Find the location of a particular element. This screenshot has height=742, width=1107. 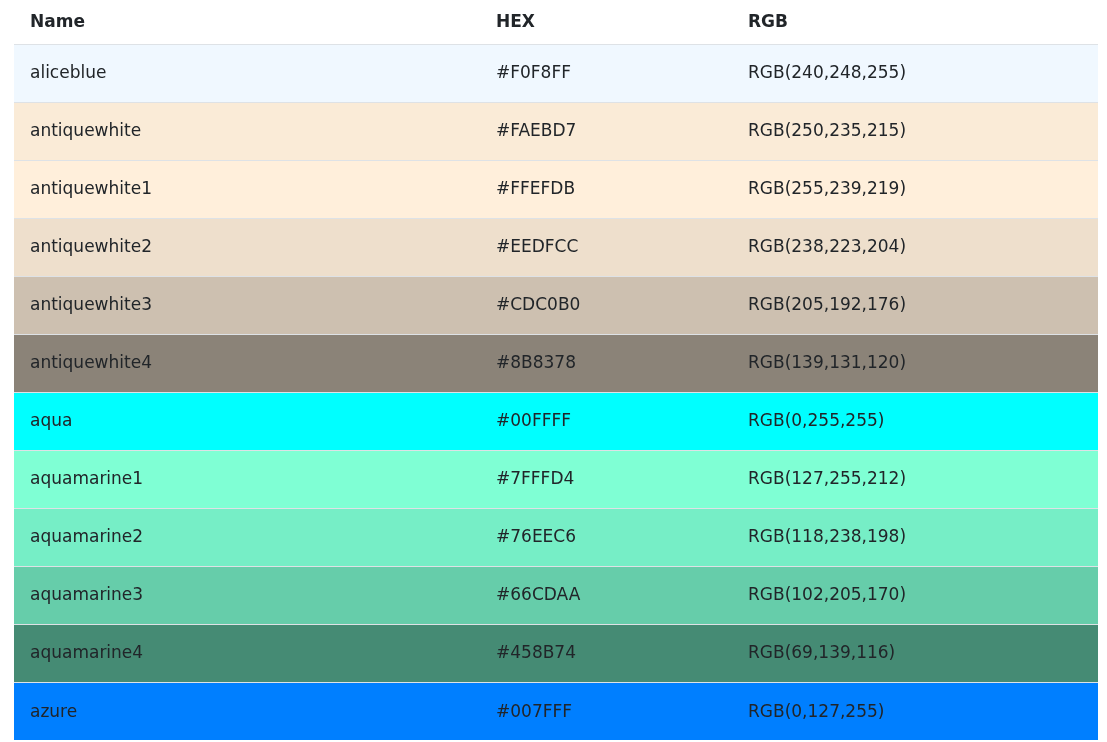

table-cell: #458B74 is located at coordinates (536, 652).